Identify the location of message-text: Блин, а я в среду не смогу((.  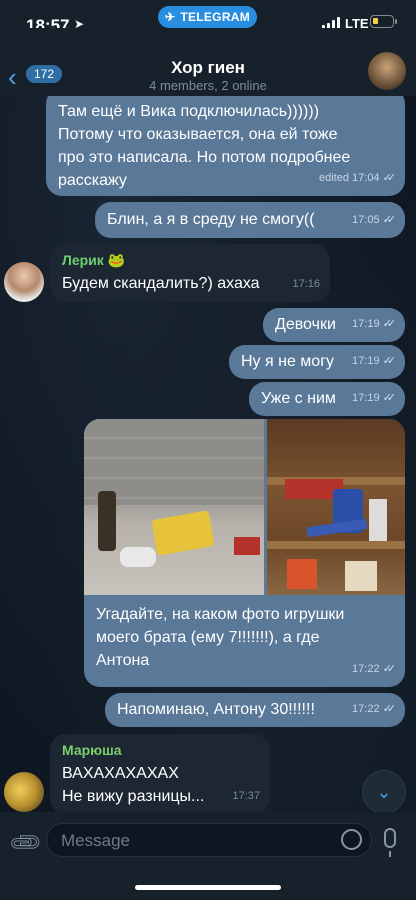
(211, 219).